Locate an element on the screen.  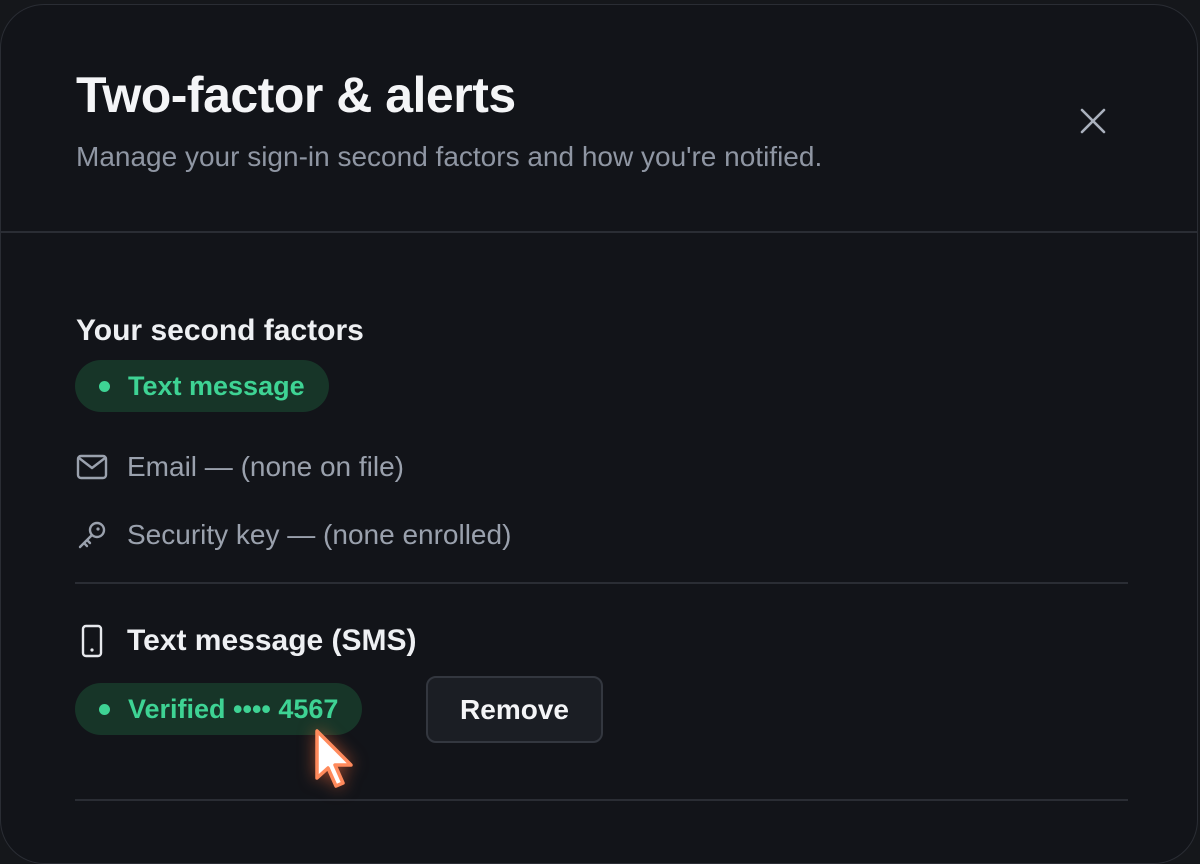
close-button is located at coordinates (1093, 121).